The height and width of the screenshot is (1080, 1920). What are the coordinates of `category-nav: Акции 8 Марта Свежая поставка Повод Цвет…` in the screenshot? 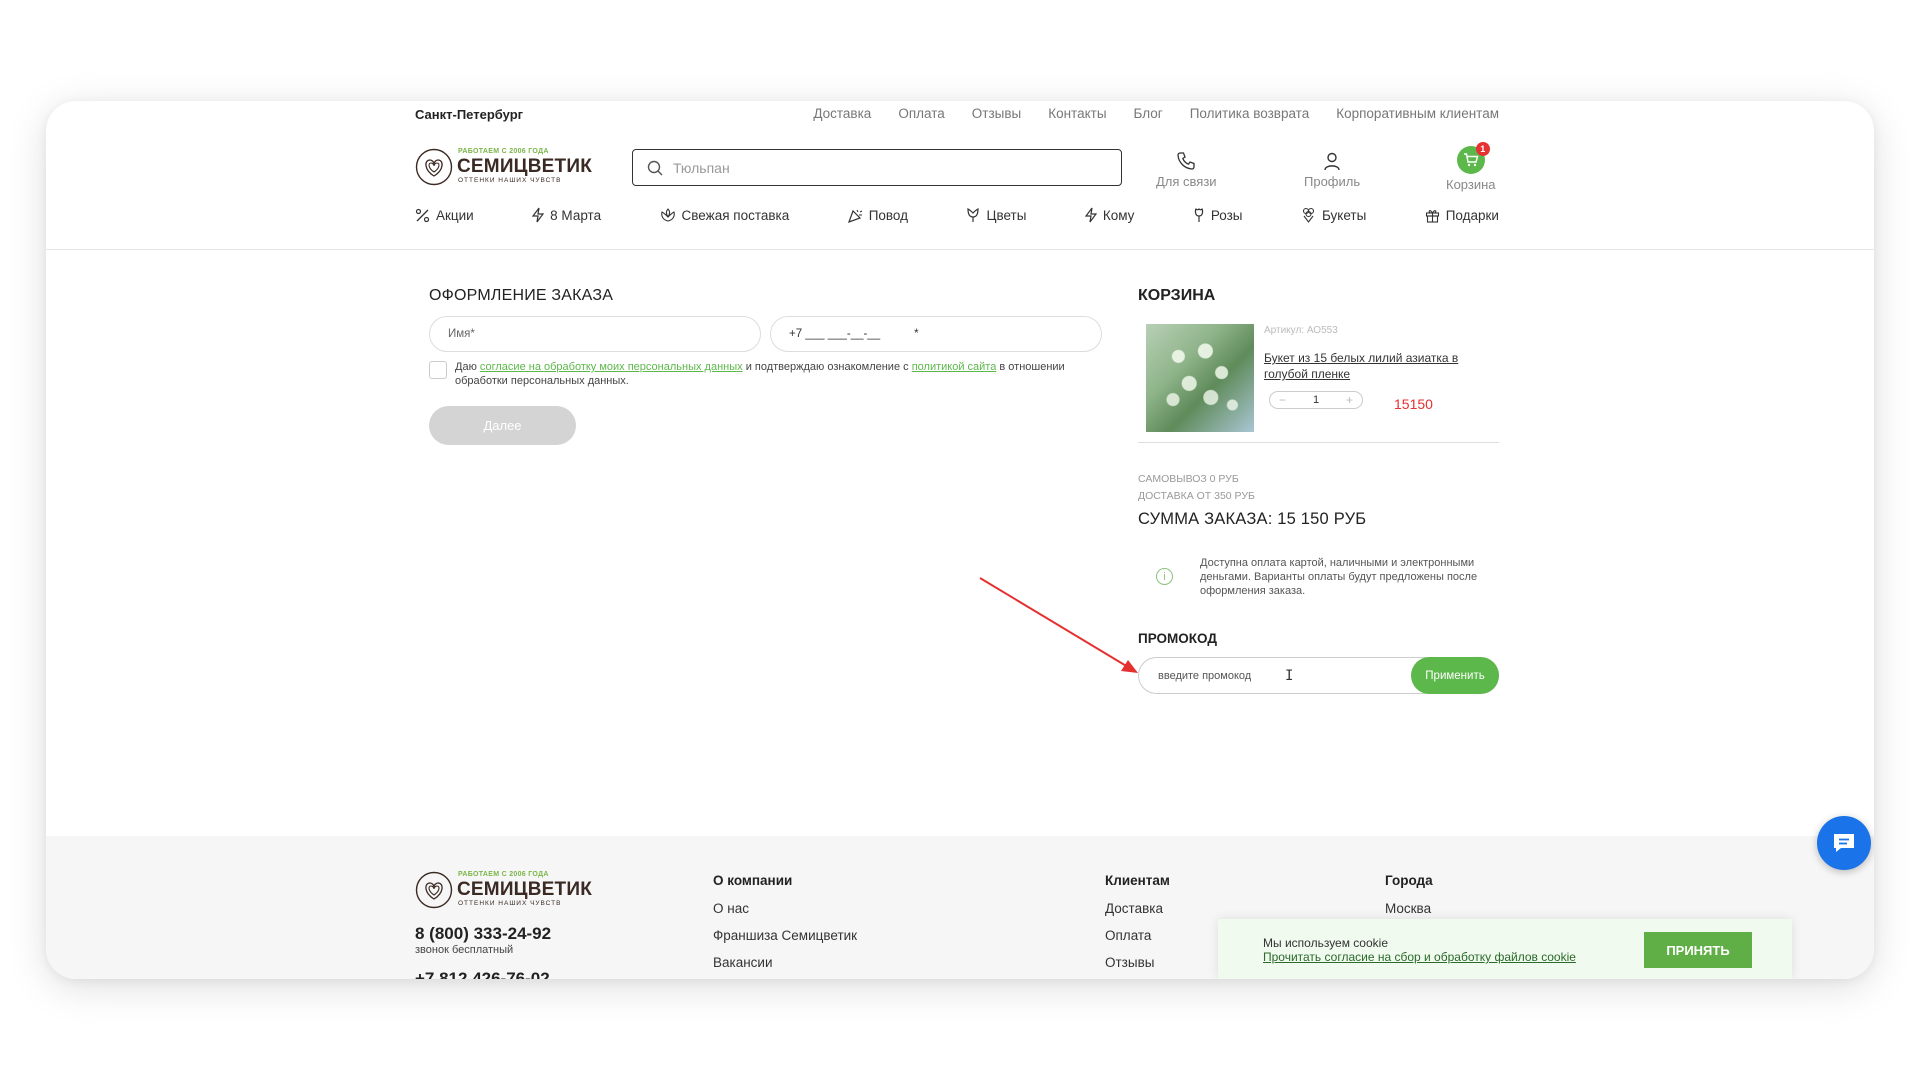 It's located at (957, 215).